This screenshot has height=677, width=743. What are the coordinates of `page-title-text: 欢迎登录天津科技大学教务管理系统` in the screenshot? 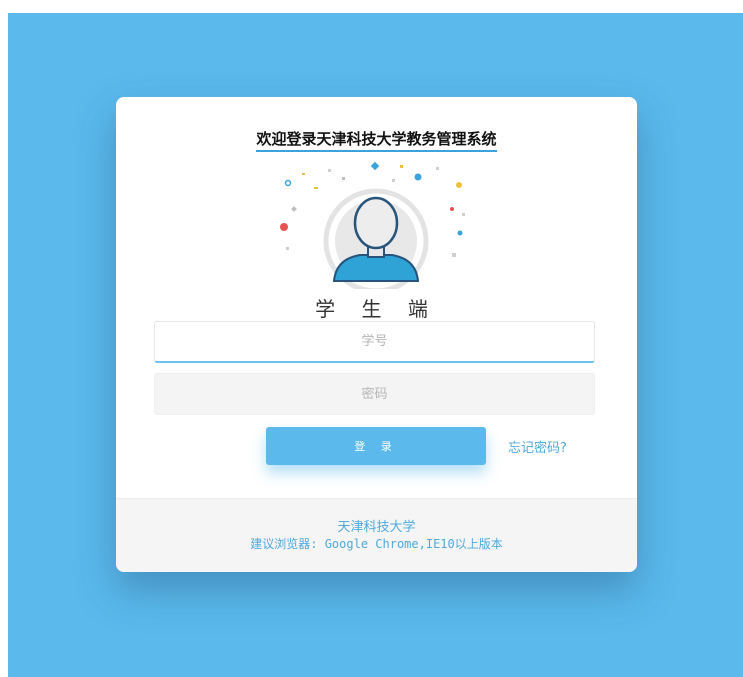 It's located at (376, 141).